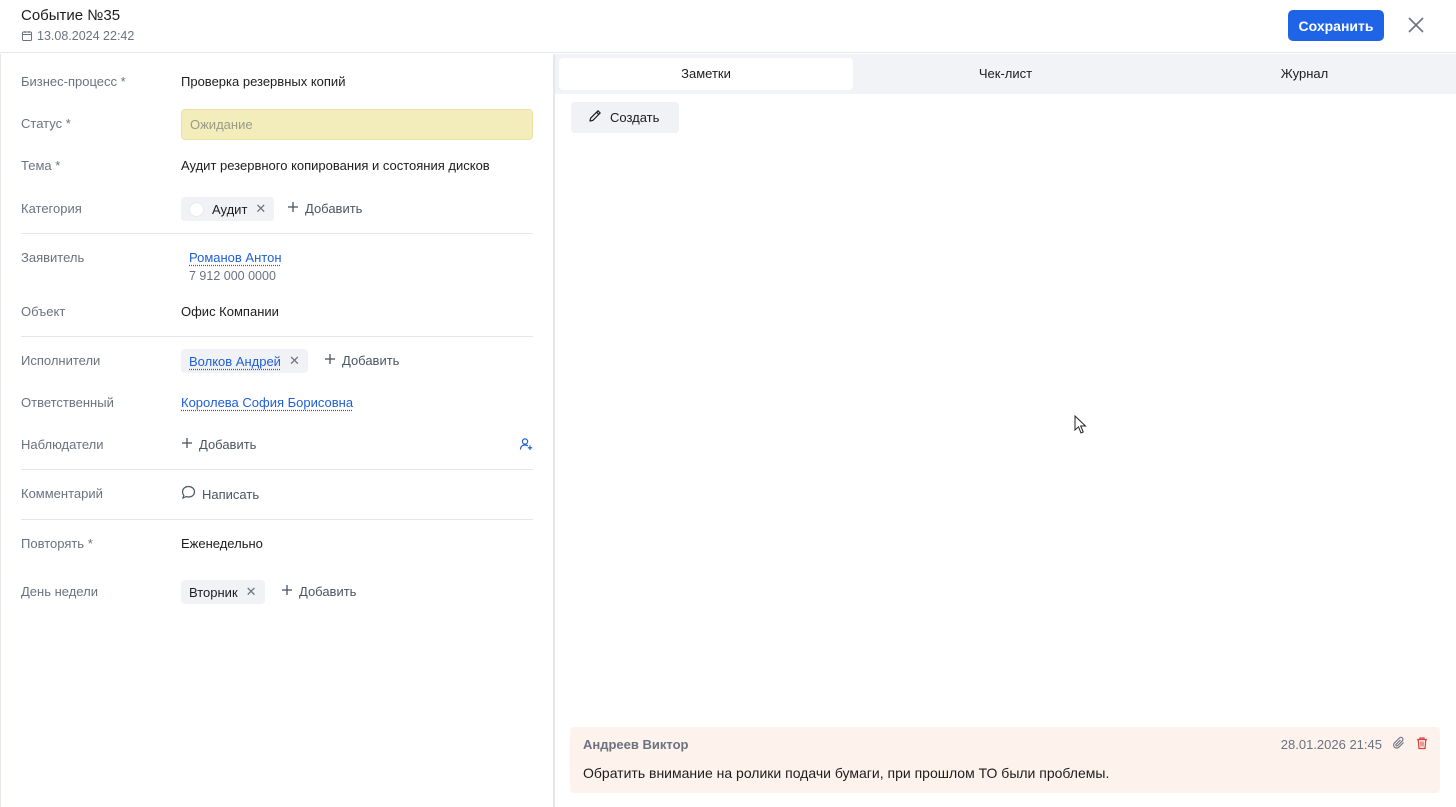 The width and height of the screenshot is (1456, 807). Describe the element at coordinates (263, 81) in the screenshot. I see `business-process-value: Проверка резервных копий` at that location.